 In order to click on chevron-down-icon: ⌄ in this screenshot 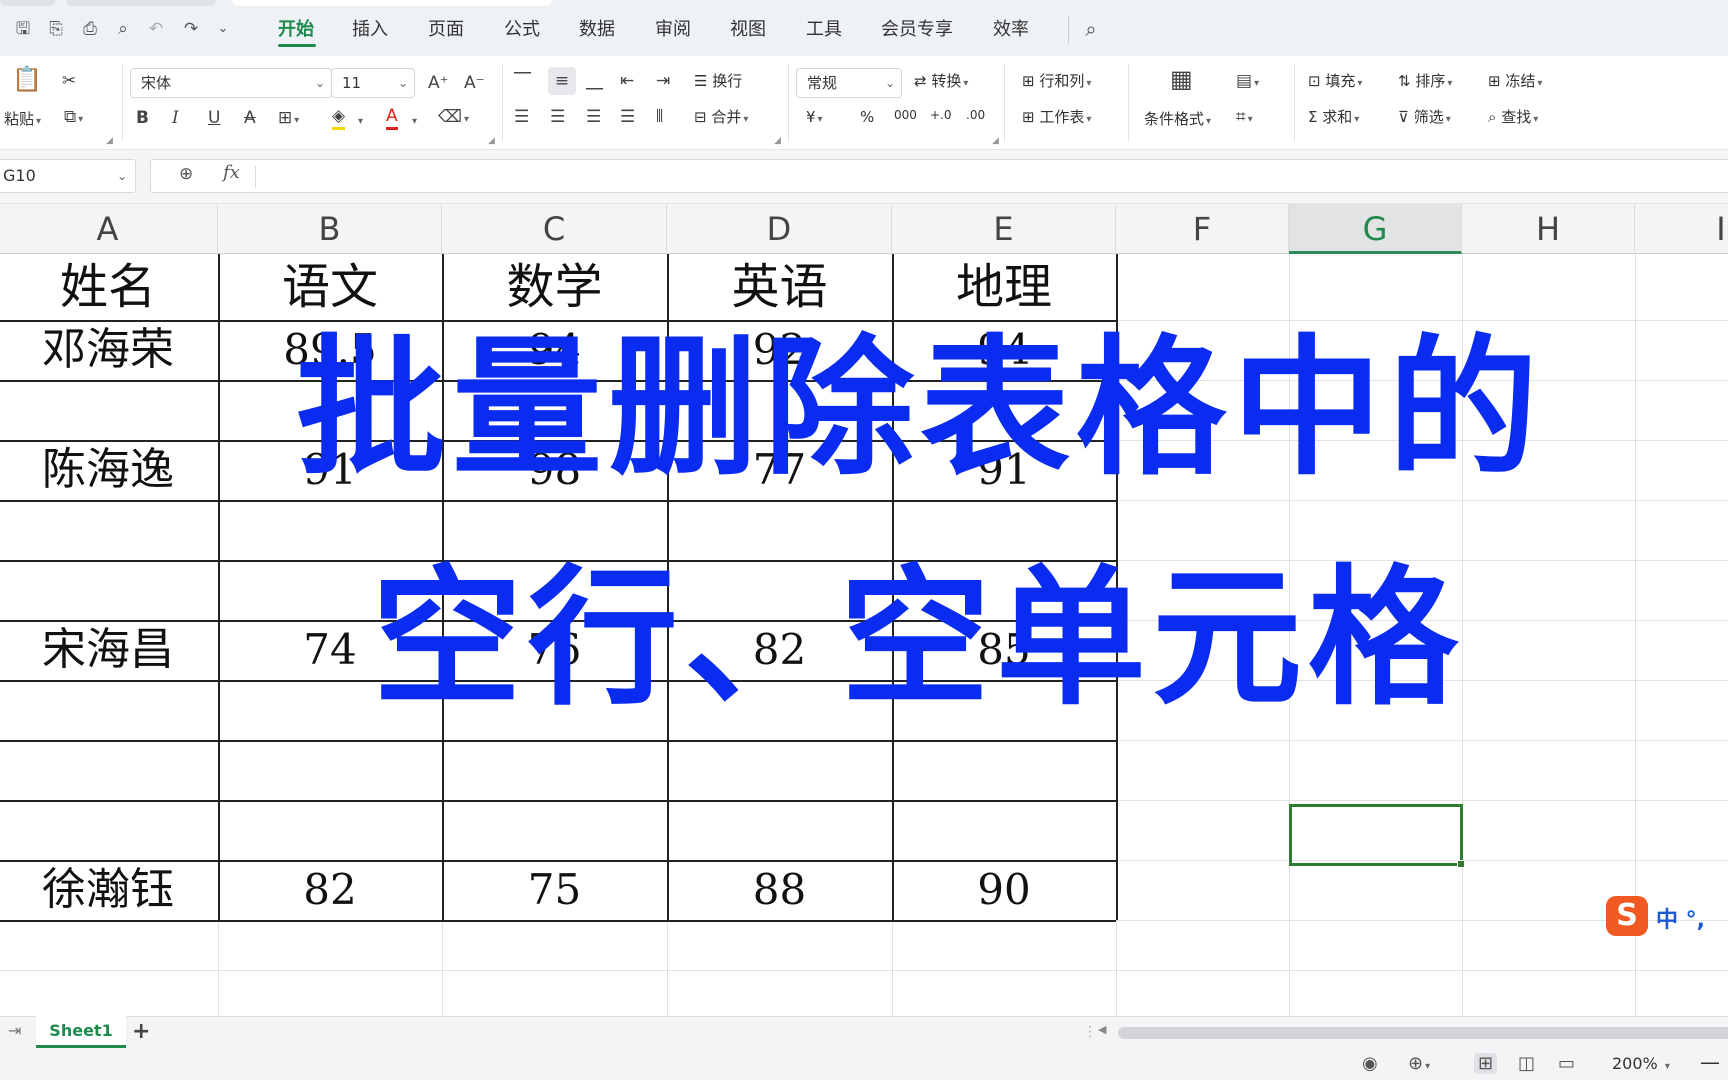, I will do `click(223, 29)`.